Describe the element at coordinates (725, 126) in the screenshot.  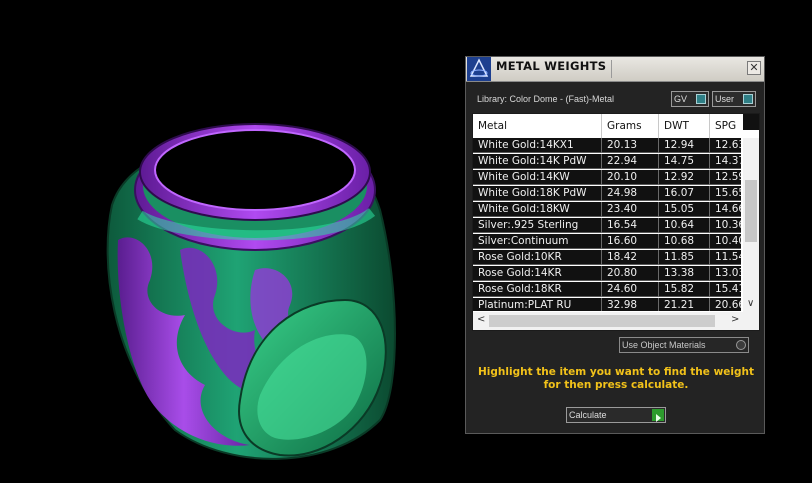
I see `column-header-spg: SPG` at that location.